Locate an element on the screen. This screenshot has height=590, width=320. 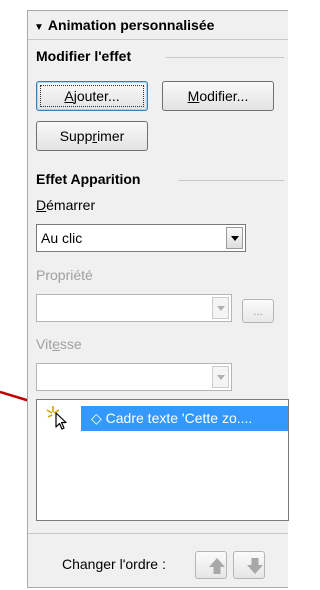
button-label: Supp is located at coordinates (76, 136).